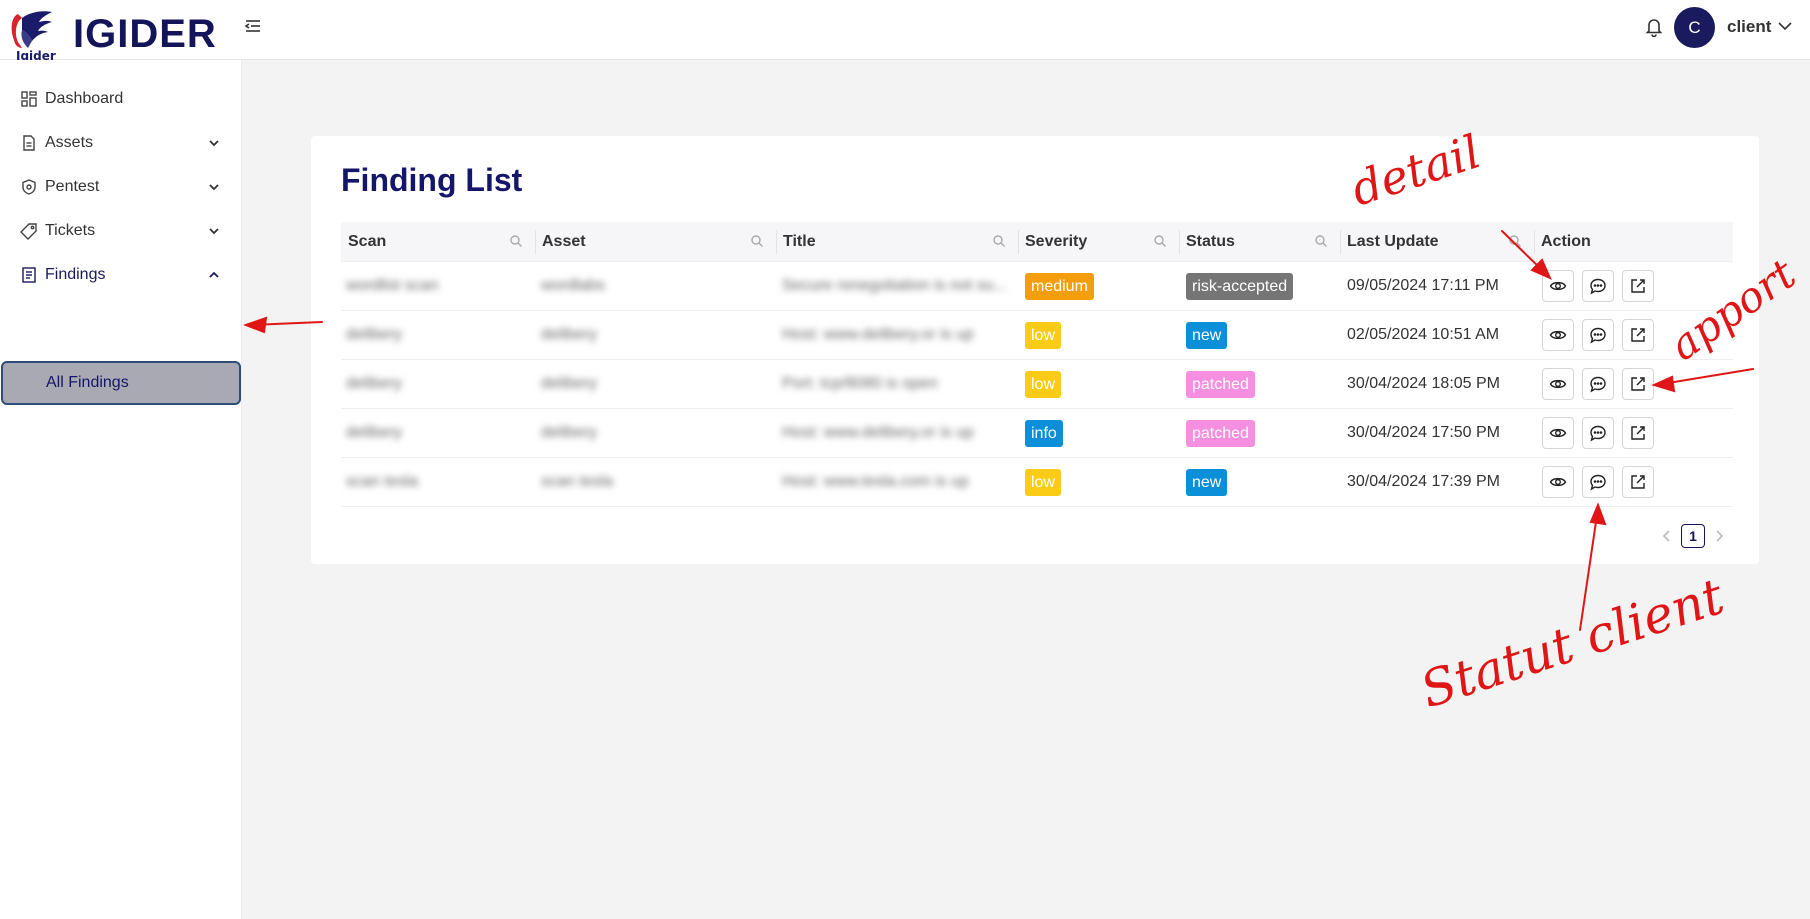 The image size is (1810, 919). What do you see at coordinates (120, 231) in the screenshot?
I see `sidebar-item-tickets: Tickets` at bounding box center [120, 231].